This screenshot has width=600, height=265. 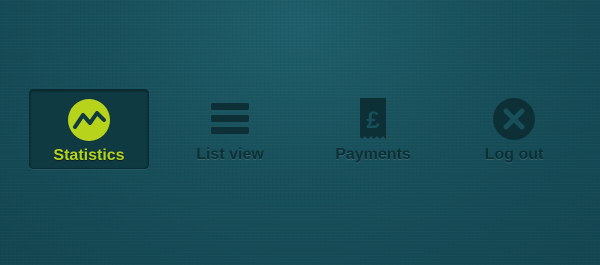 I want to click on nav-item-label: Log out, so click(x=514, y=154).